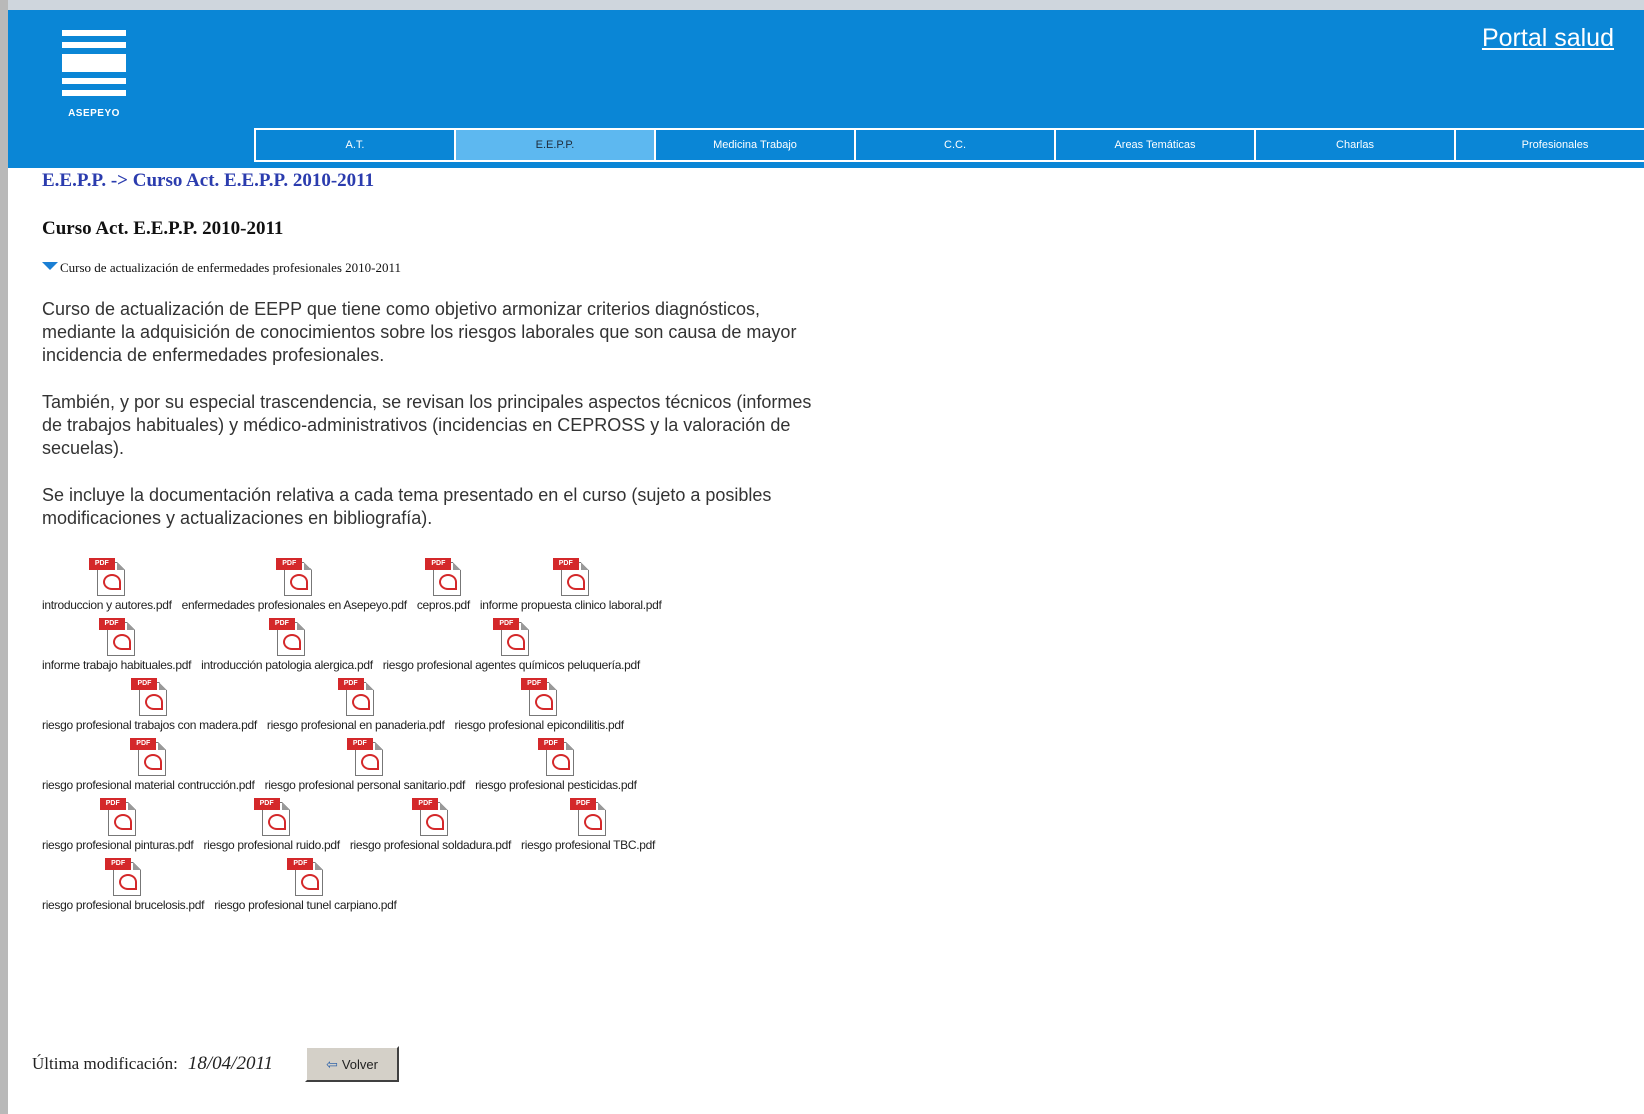 The width and height of the screenshot is (1644, 1114). I want to click on pdf-file-link: PDF informe propuesta clinico laboral.pdf, so click(571, 585).